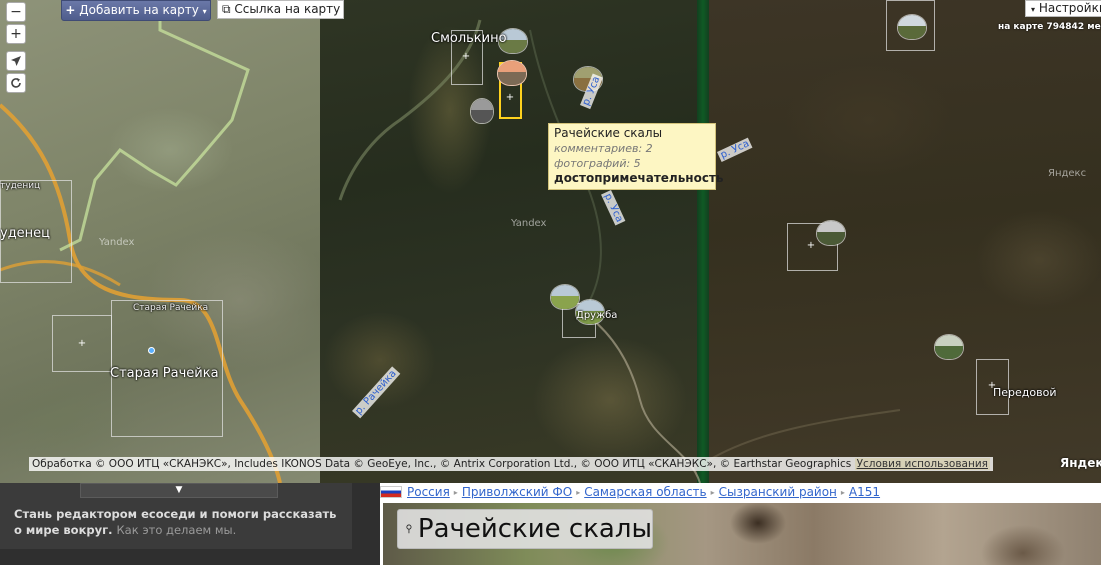  Describe the element at coordinates (645, 492) in the screenshot. I see `breadcrumb-item: Самарская область` at that location.